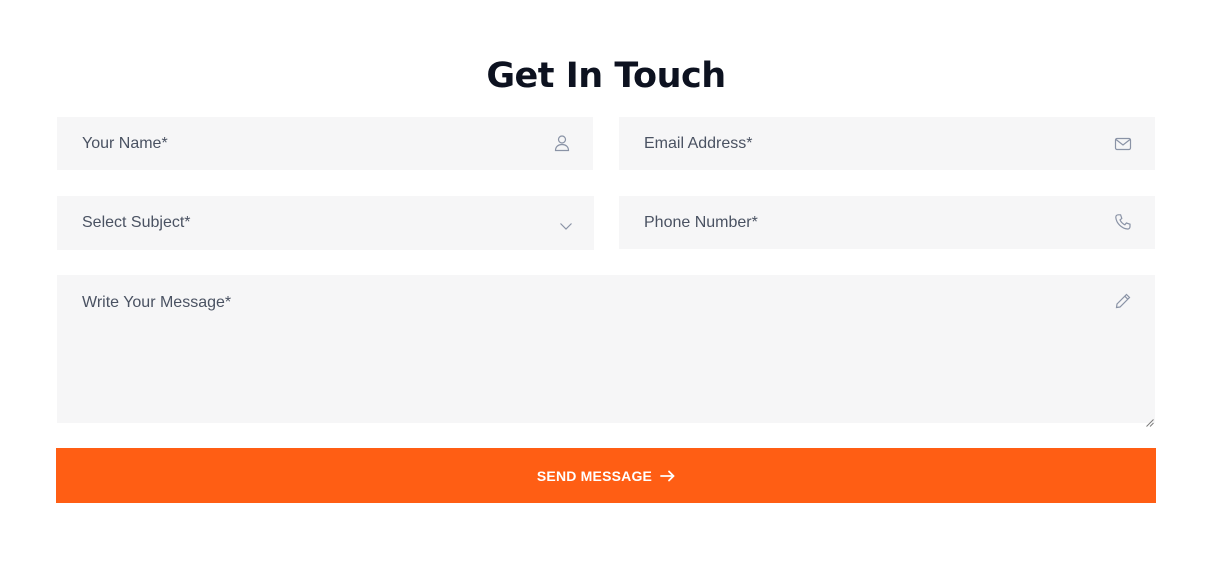  What do you see at coordinates (864, 143) in the screenshot?
I see `email-input` at bounding box center [864, 143].